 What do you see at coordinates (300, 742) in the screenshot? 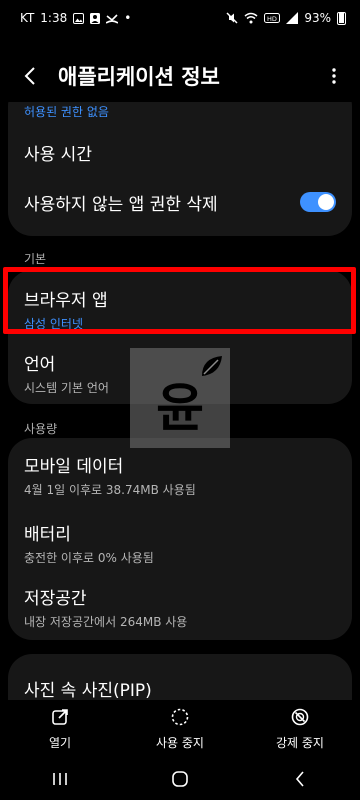
I see `force-stop-label: 강제 중지` at bounding box center [300, 742].